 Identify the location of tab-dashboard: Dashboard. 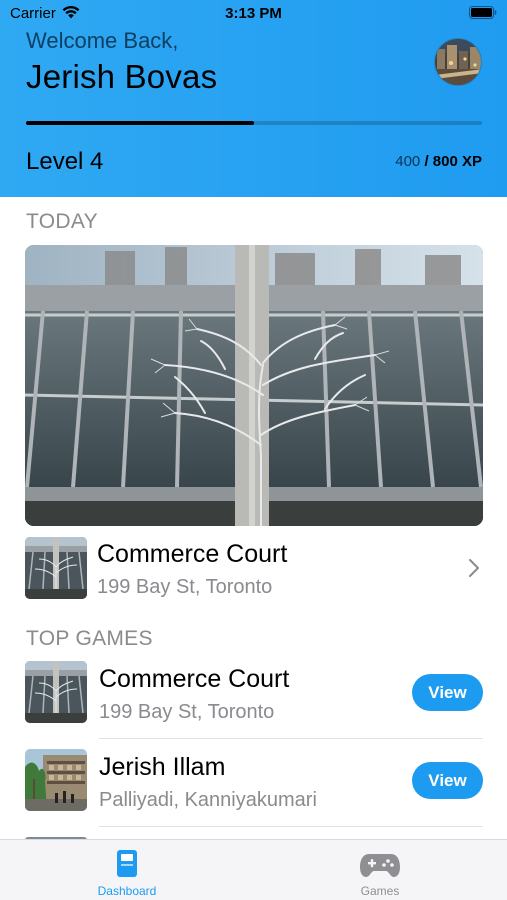
(127, 870).